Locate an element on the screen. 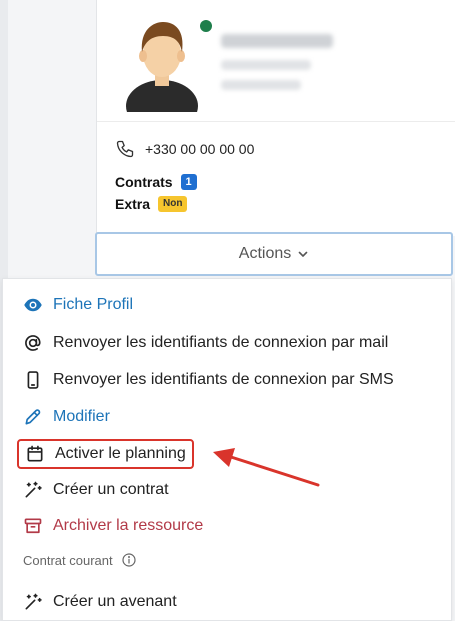 This screenshot has height=621, width=455. menu-item-creer-avenant: Créer un avenant is located at coordinates (100, 602).